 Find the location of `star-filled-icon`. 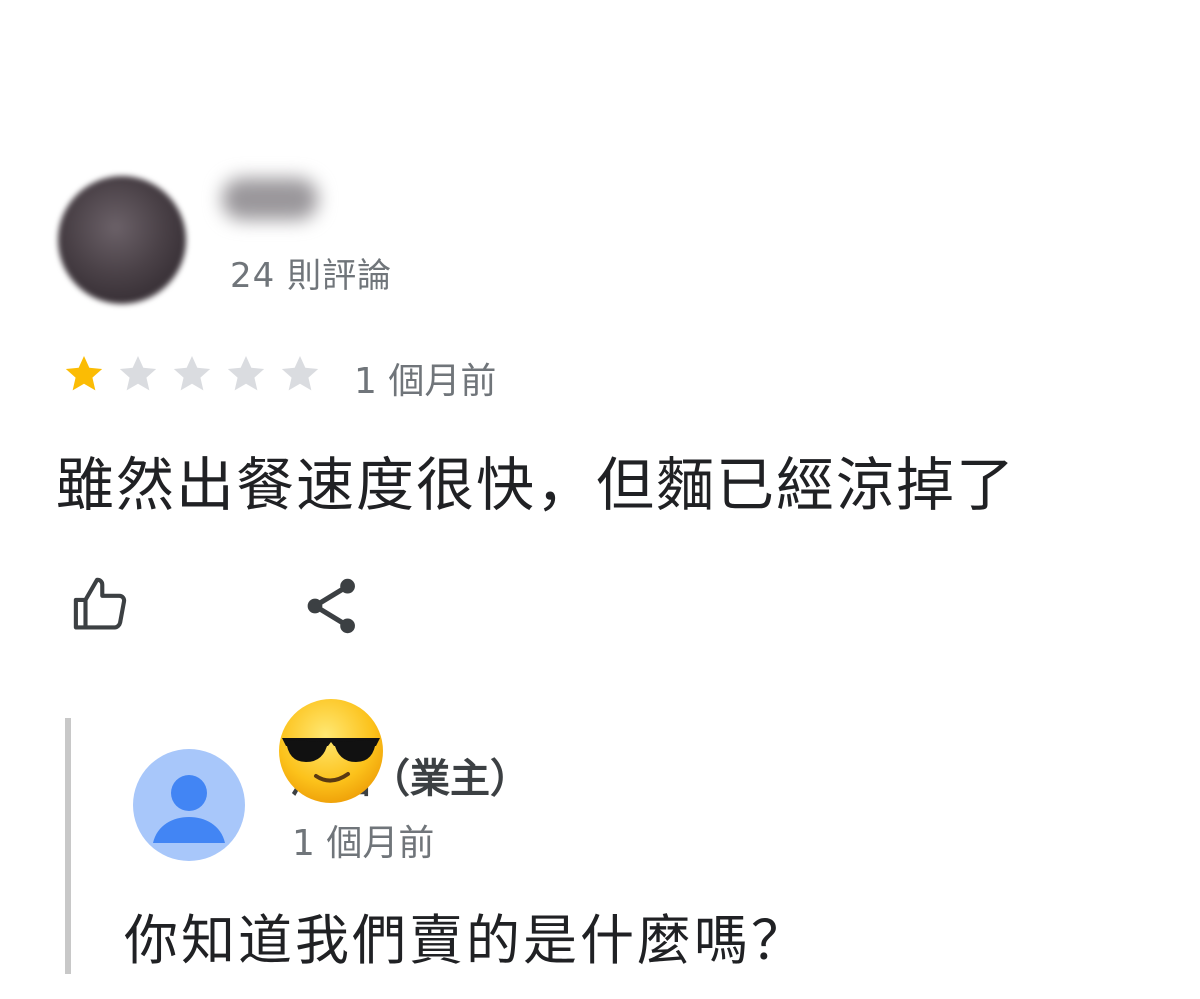

star-filled-icon is located at coordinates (84, 374).